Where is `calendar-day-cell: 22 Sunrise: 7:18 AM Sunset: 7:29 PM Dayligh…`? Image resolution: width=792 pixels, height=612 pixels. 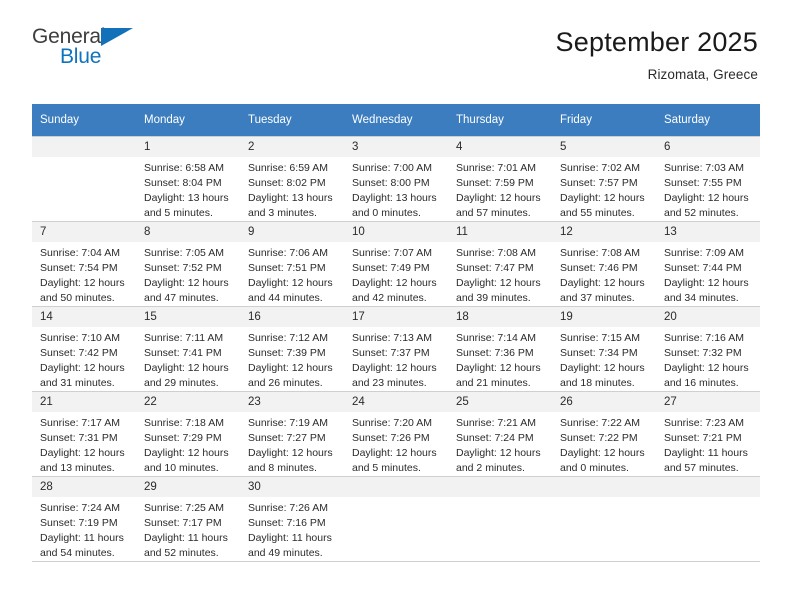 calendar-day-cell: 22 Sunrise: 7:18 AM Sunset: 7:29 PM Dayligh… is located at coordinates (188, 434).